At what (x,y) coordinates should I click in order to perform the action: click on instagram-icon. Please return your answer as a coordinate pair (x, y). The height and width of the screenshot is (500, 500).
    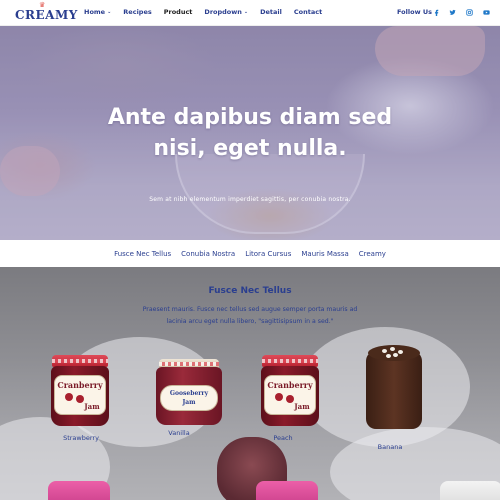
    Looking at the image, I should click on (469, 12).